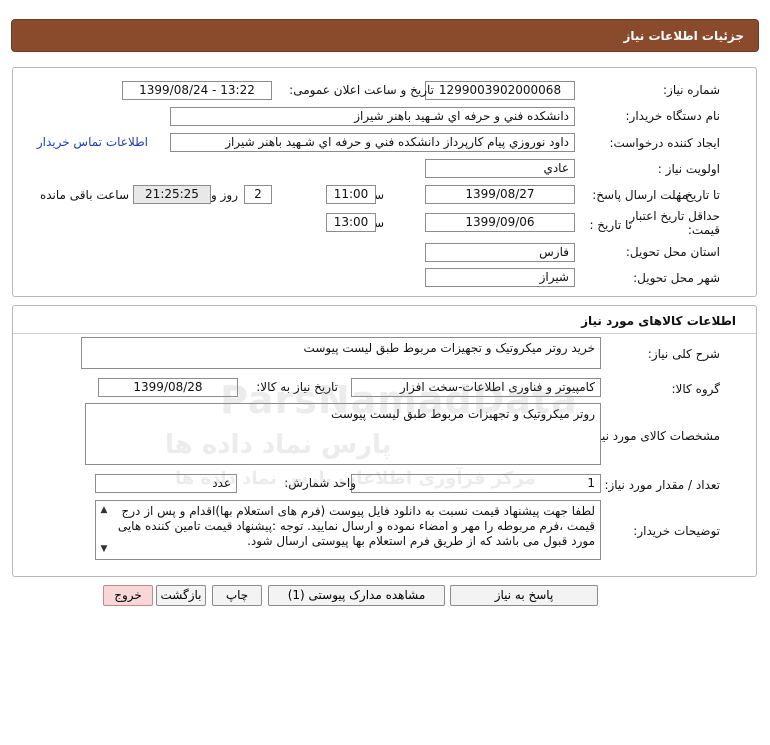  Describe the element at coordinates (658, 321) in the screenshot. I see `goods-section-title: اطلاعات کالاهای مورد نیاز` at that location.